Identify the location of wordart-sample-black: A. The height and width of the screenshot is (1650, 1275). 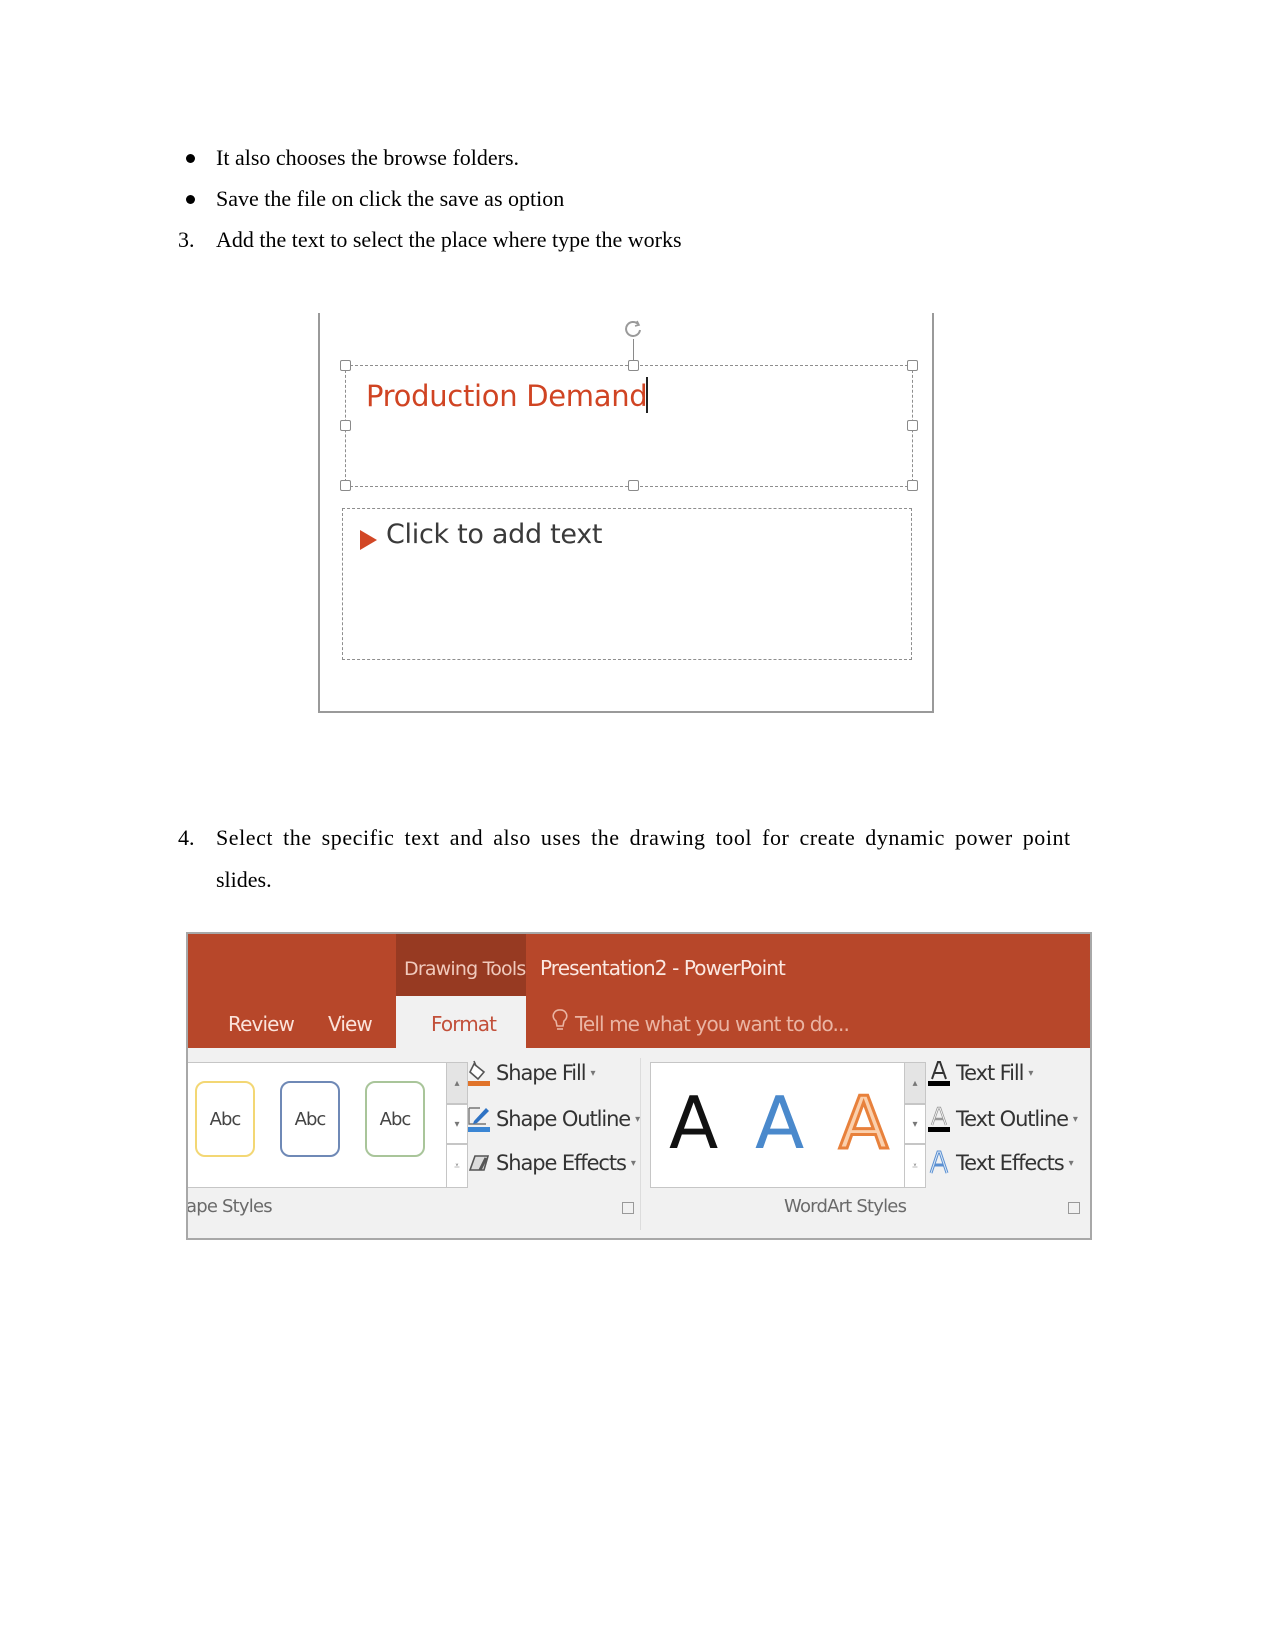
(693, 1123).